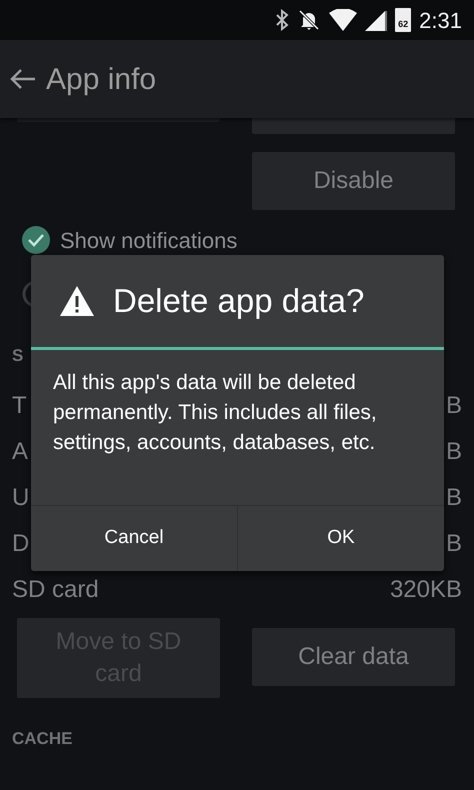 This screenshot has height=790, width=474. What do you see at coordinates (149, 240) in the screenshot?
I see `option-label: Show notifications` at bounding box center [149, 240].